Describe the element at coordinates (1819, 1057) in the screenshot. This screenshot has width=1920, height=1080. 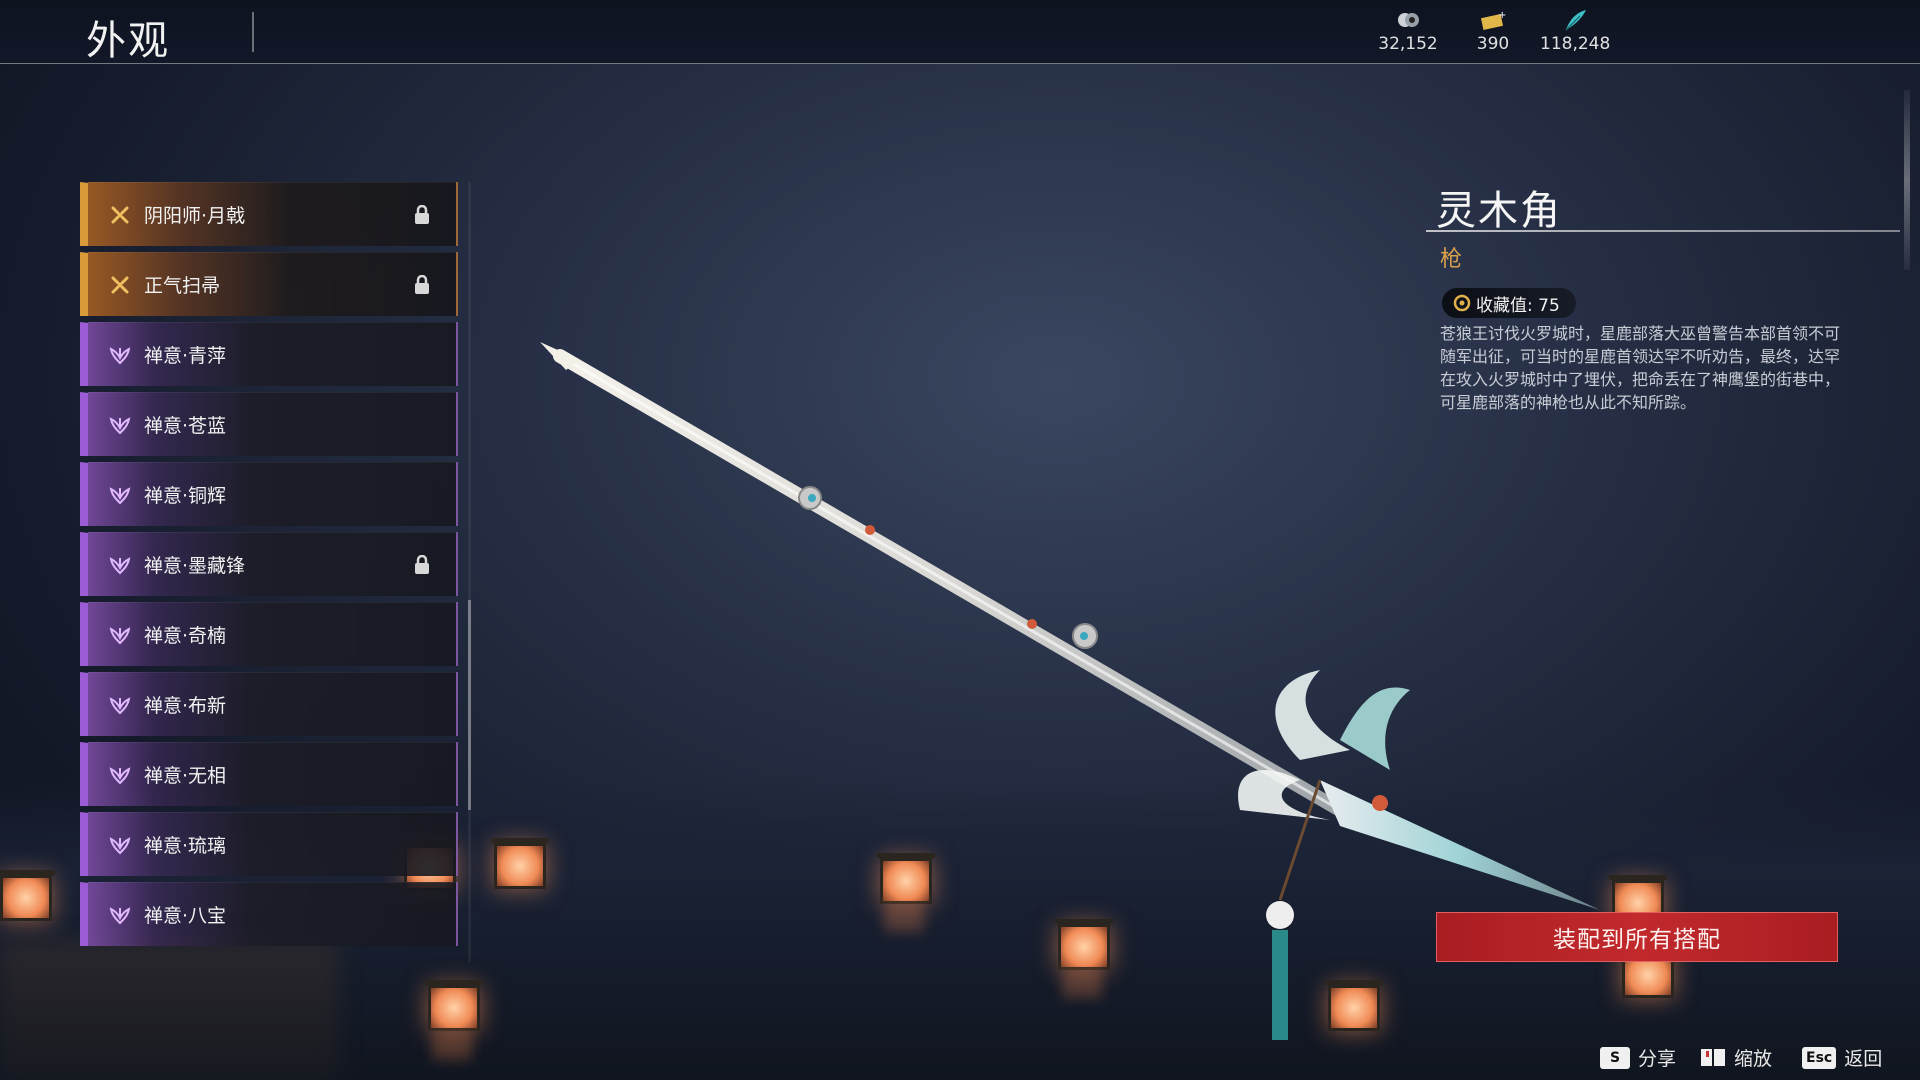
I see `key-esc: Esc` at that location.